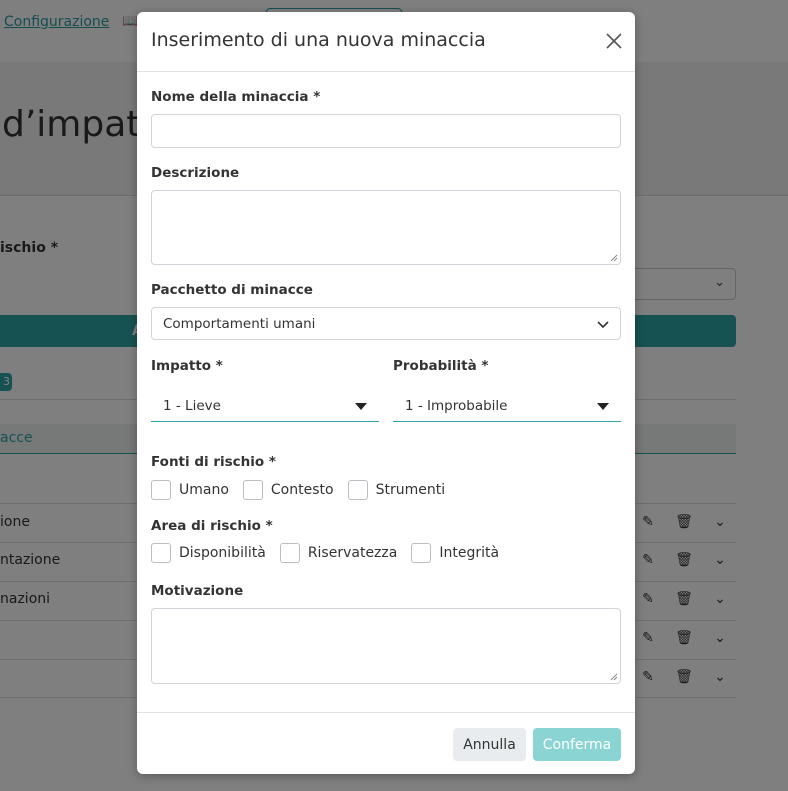 This screenshot has height=791, width=788. Describe the element at coordinates (302, 490) in the screenshot. I see `checkbox-label: Contesto` at that location.